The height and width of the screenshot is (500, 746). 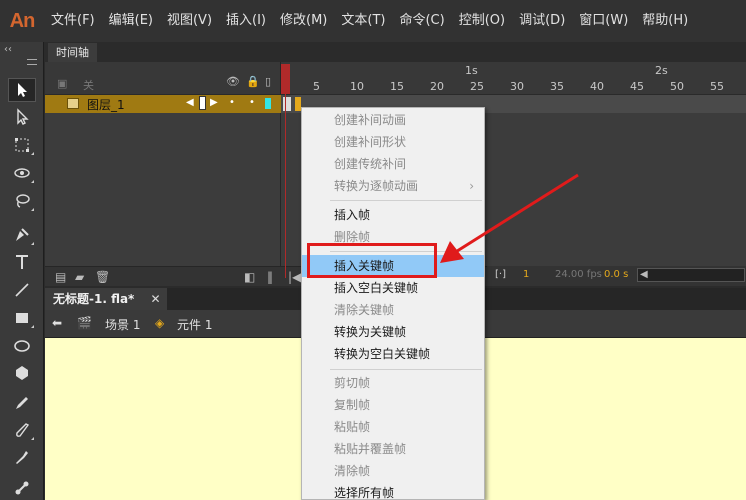 What do you see at coordinates (393, 449) in the screenshot?
I see `menu-item-paste-and-overwrite-frames: 粘贴并覆盖帧` at bounding box center [393, 449].